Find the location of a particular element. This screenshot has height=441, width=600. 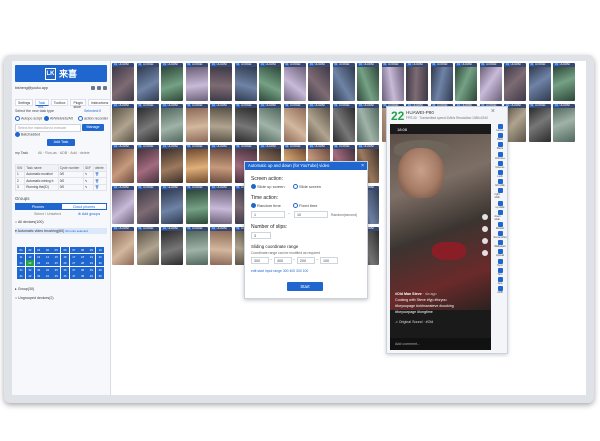

device-chip: 24 is located at coordinates (47, 263).